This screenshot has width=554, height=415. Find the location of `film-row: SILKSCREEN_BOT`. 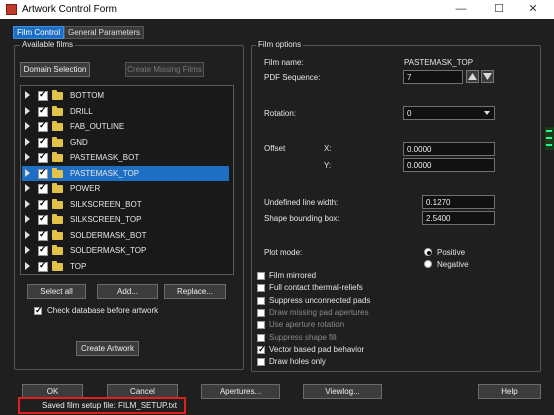

film-row: SILKSCREEN_BOT is located at coordinates (125, 204).